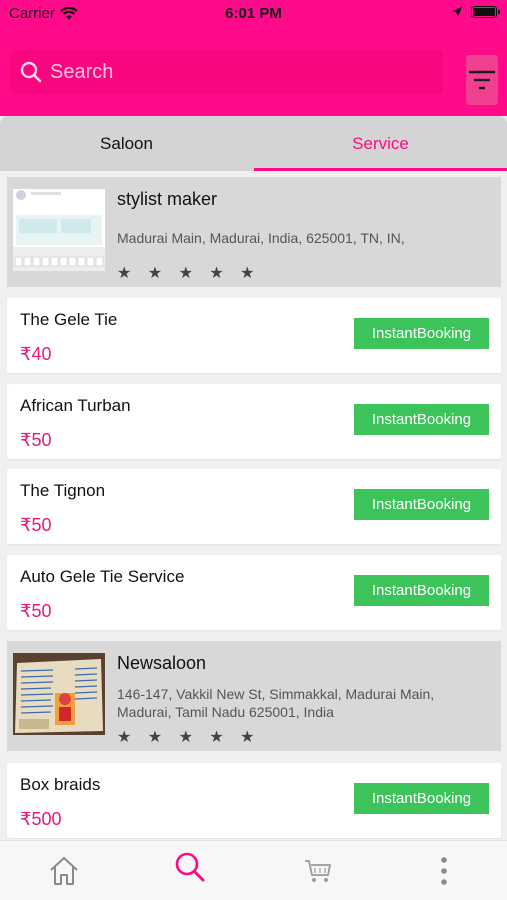 The height and width of the screenshot is (900, 507). What do you see at coordinates (253, 870) in the screenshot?
I see `bottom-nav` at bounding box center [253, 870].